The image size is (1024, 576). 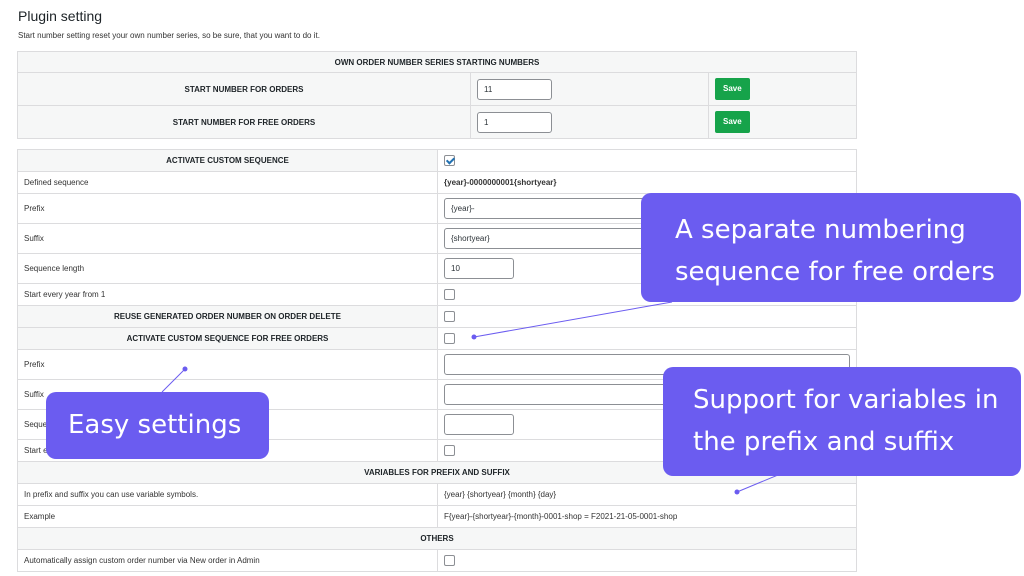 What do you see at coordinates (227, 294) in the screenshot?
I see `start-every-year-label: Start every year from 1` at bounding box center [227, 294].